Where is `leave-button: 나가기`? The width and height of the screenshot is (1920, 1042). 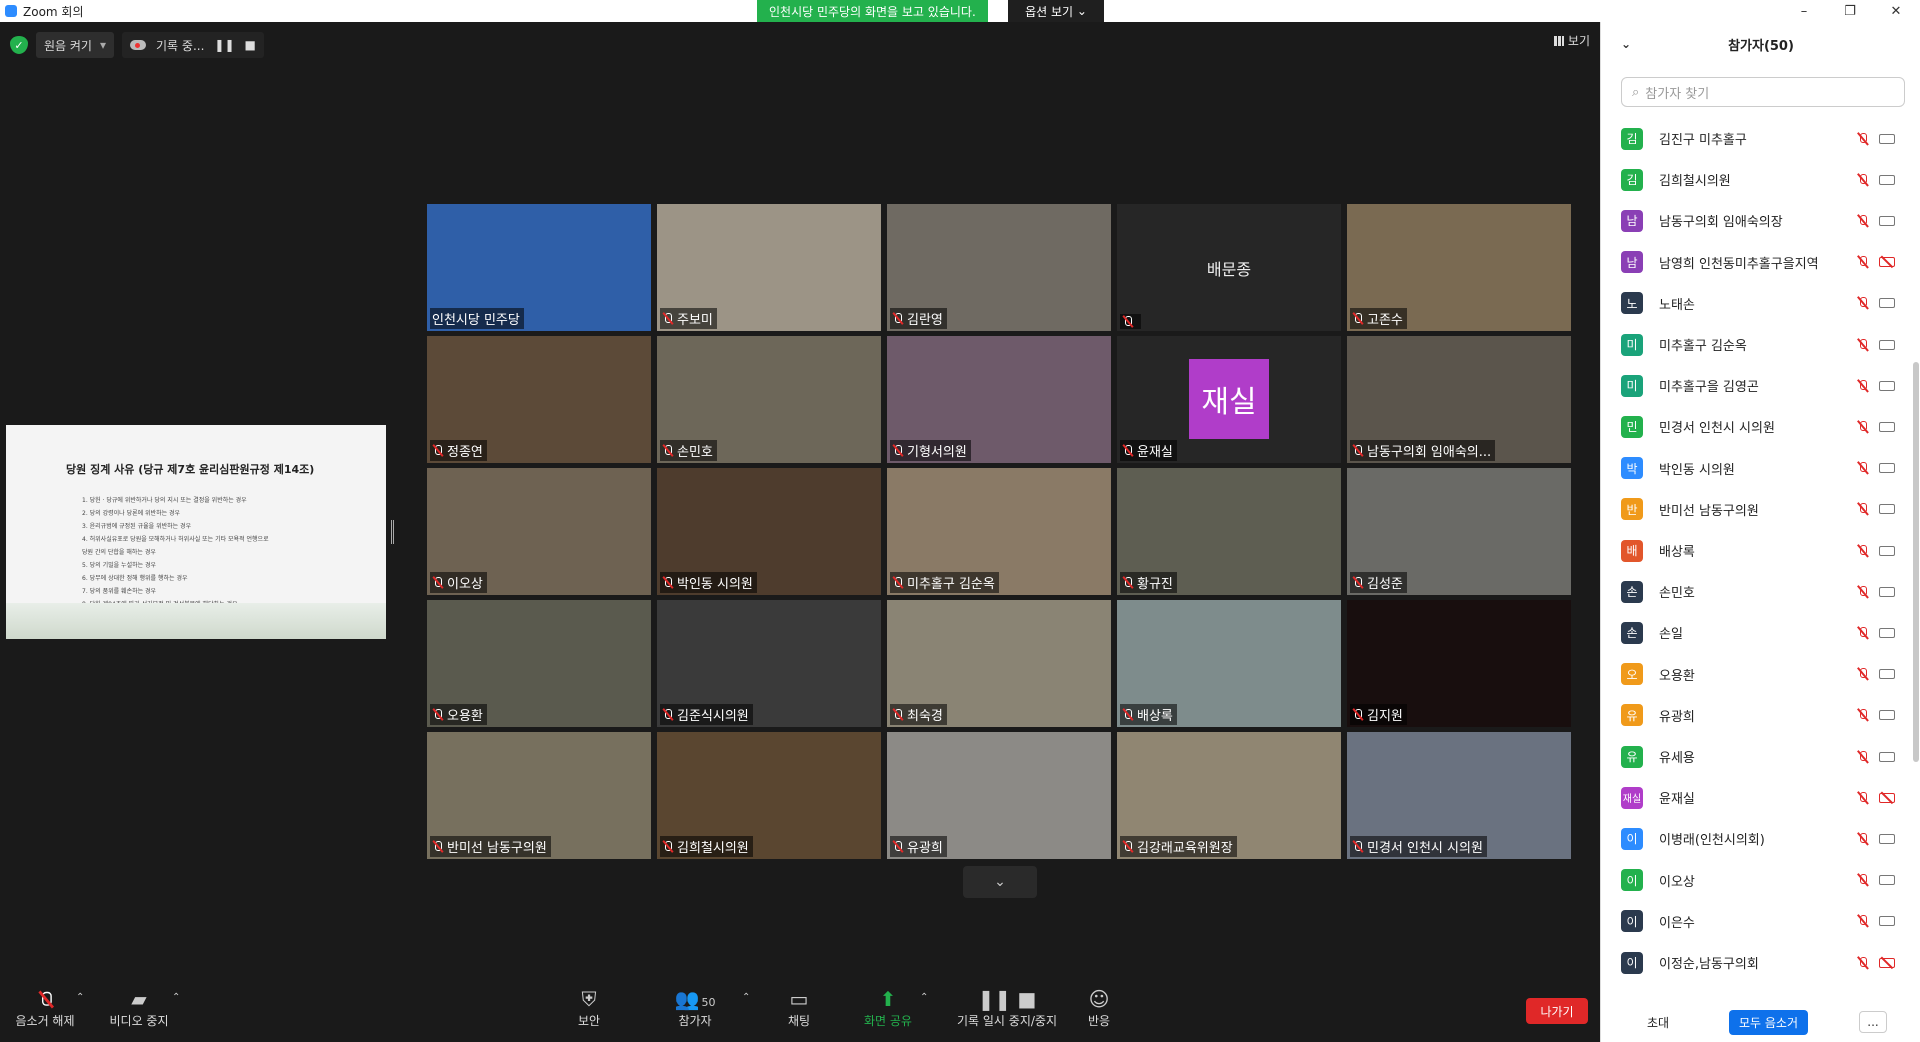 leave-button: 나가기 is located at coordinates (1557, 1011).